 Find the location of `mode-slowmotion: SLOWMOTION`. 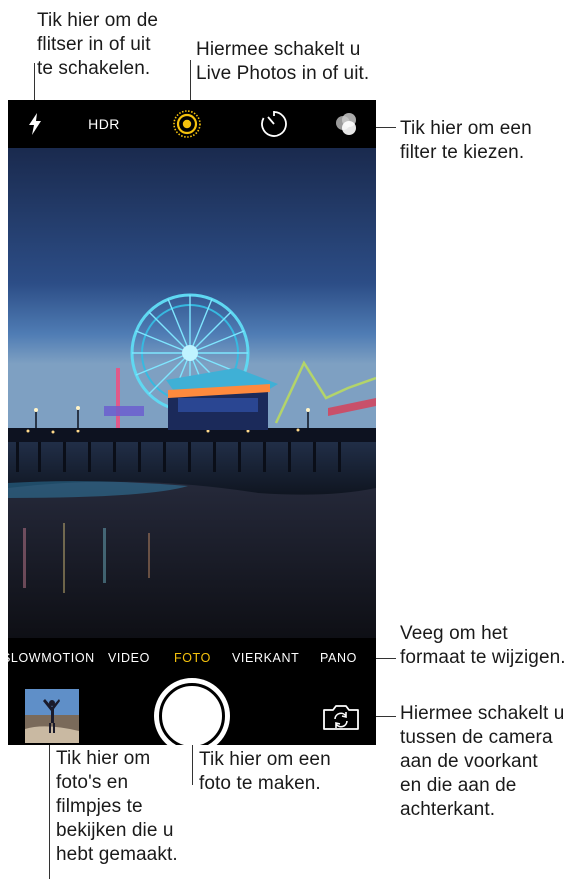

mode-slowmotion: SLOWMOTION is located at coordinates (51, 658).